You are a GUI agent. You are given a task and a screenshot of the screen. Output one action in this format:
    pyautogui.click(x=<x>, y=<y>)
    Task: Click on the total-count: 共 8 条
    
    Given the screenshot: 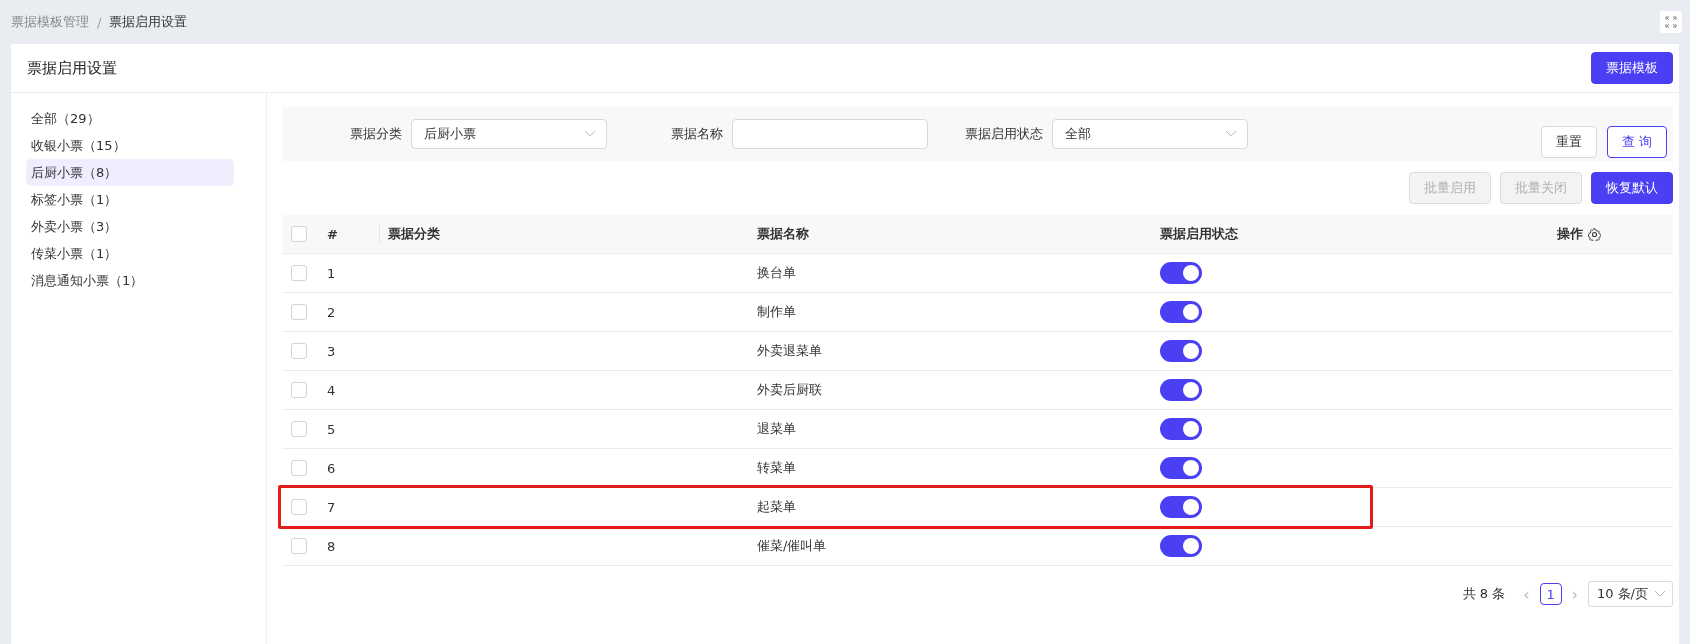 What is the action you would take?
    pyautogui.click(x=1484, y=594)
    